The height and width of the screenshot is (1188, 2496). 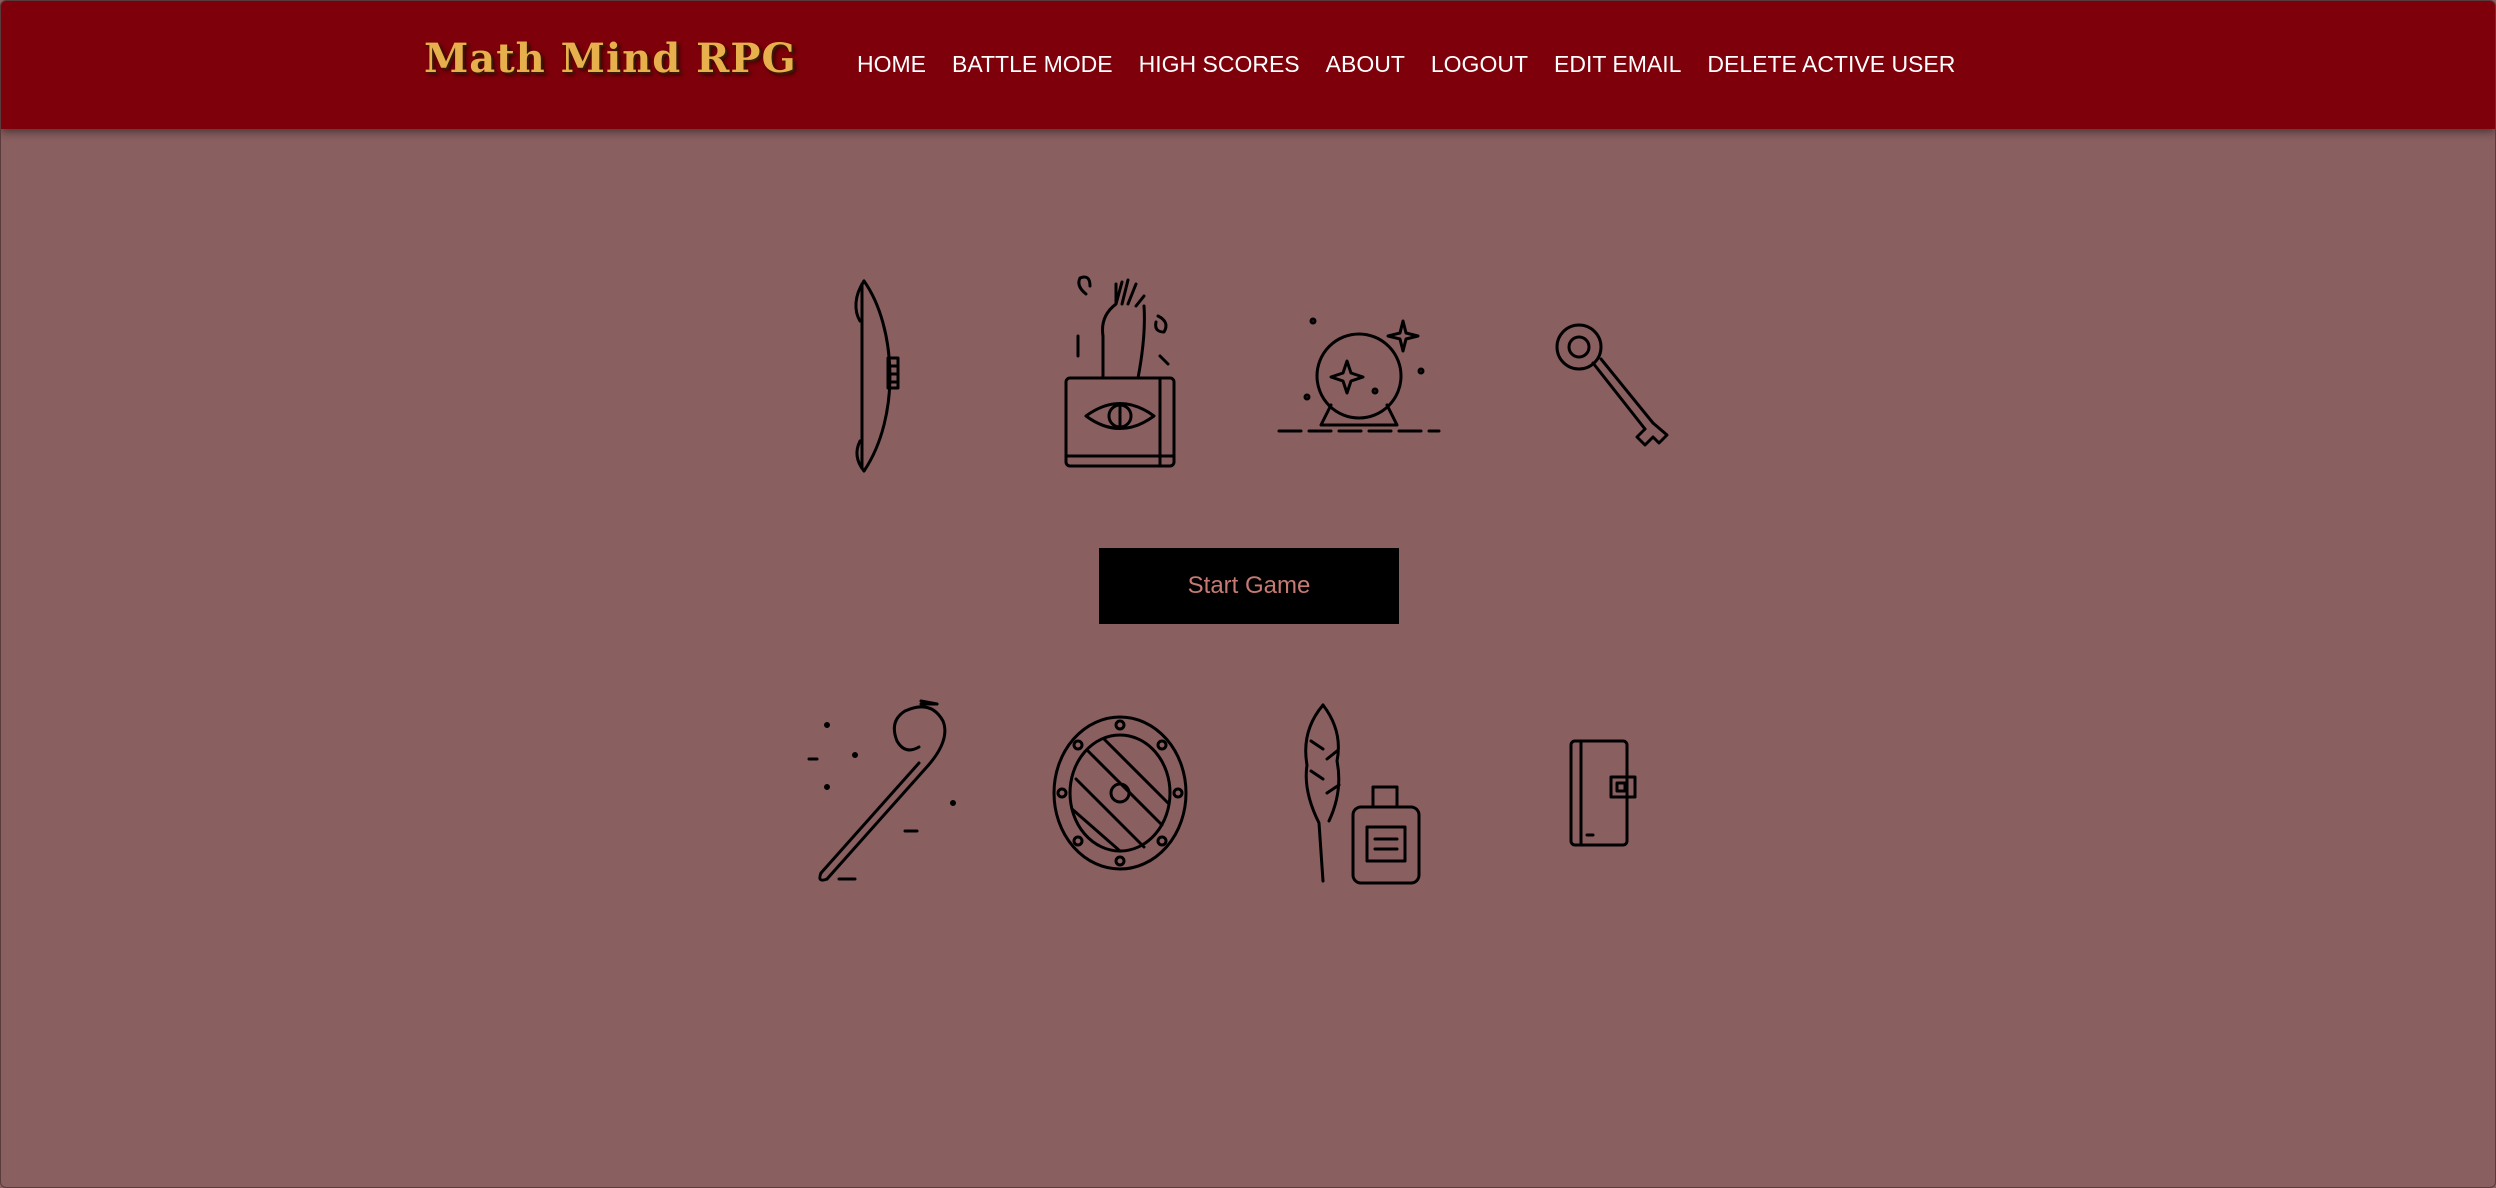 What do you see at coordinates (1123, 801) in the screenshot?
I see `shield-icon` at bounding box center [1123, 801].